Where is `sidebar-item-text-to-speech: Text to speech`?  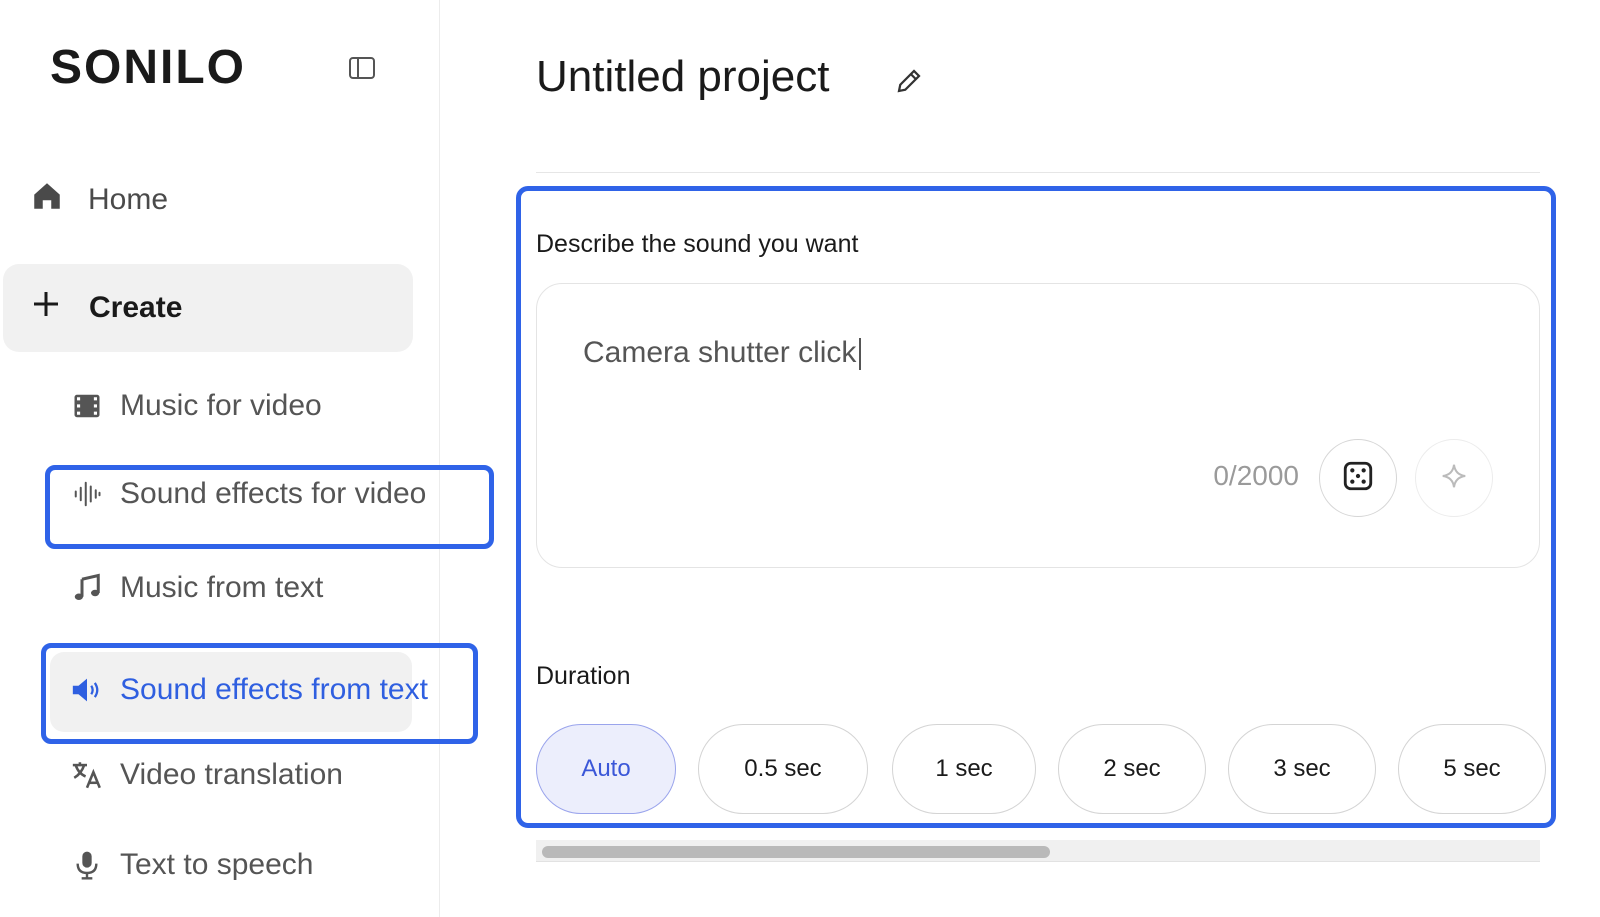
sidebar-item-text-to-speech: Text to speech is located at coordinates (191, 865).